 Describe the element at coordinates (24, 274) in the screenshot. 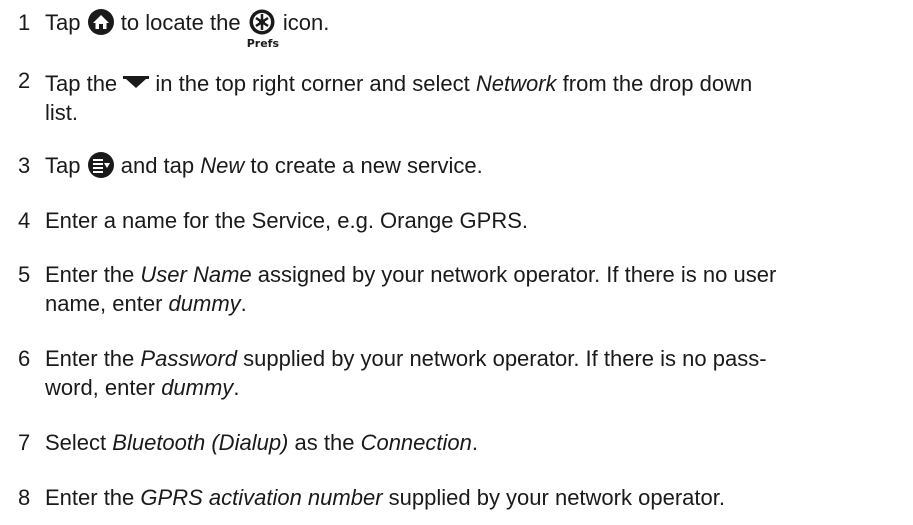

I see `step-number: 5` at that location.